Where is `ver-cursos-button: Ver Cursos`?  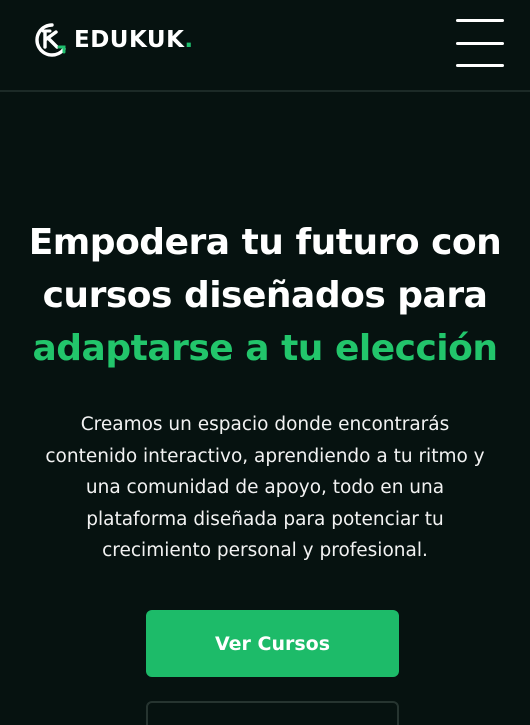 ver-cursos-button: Ver Cursos is located at coordinates (272, 643).